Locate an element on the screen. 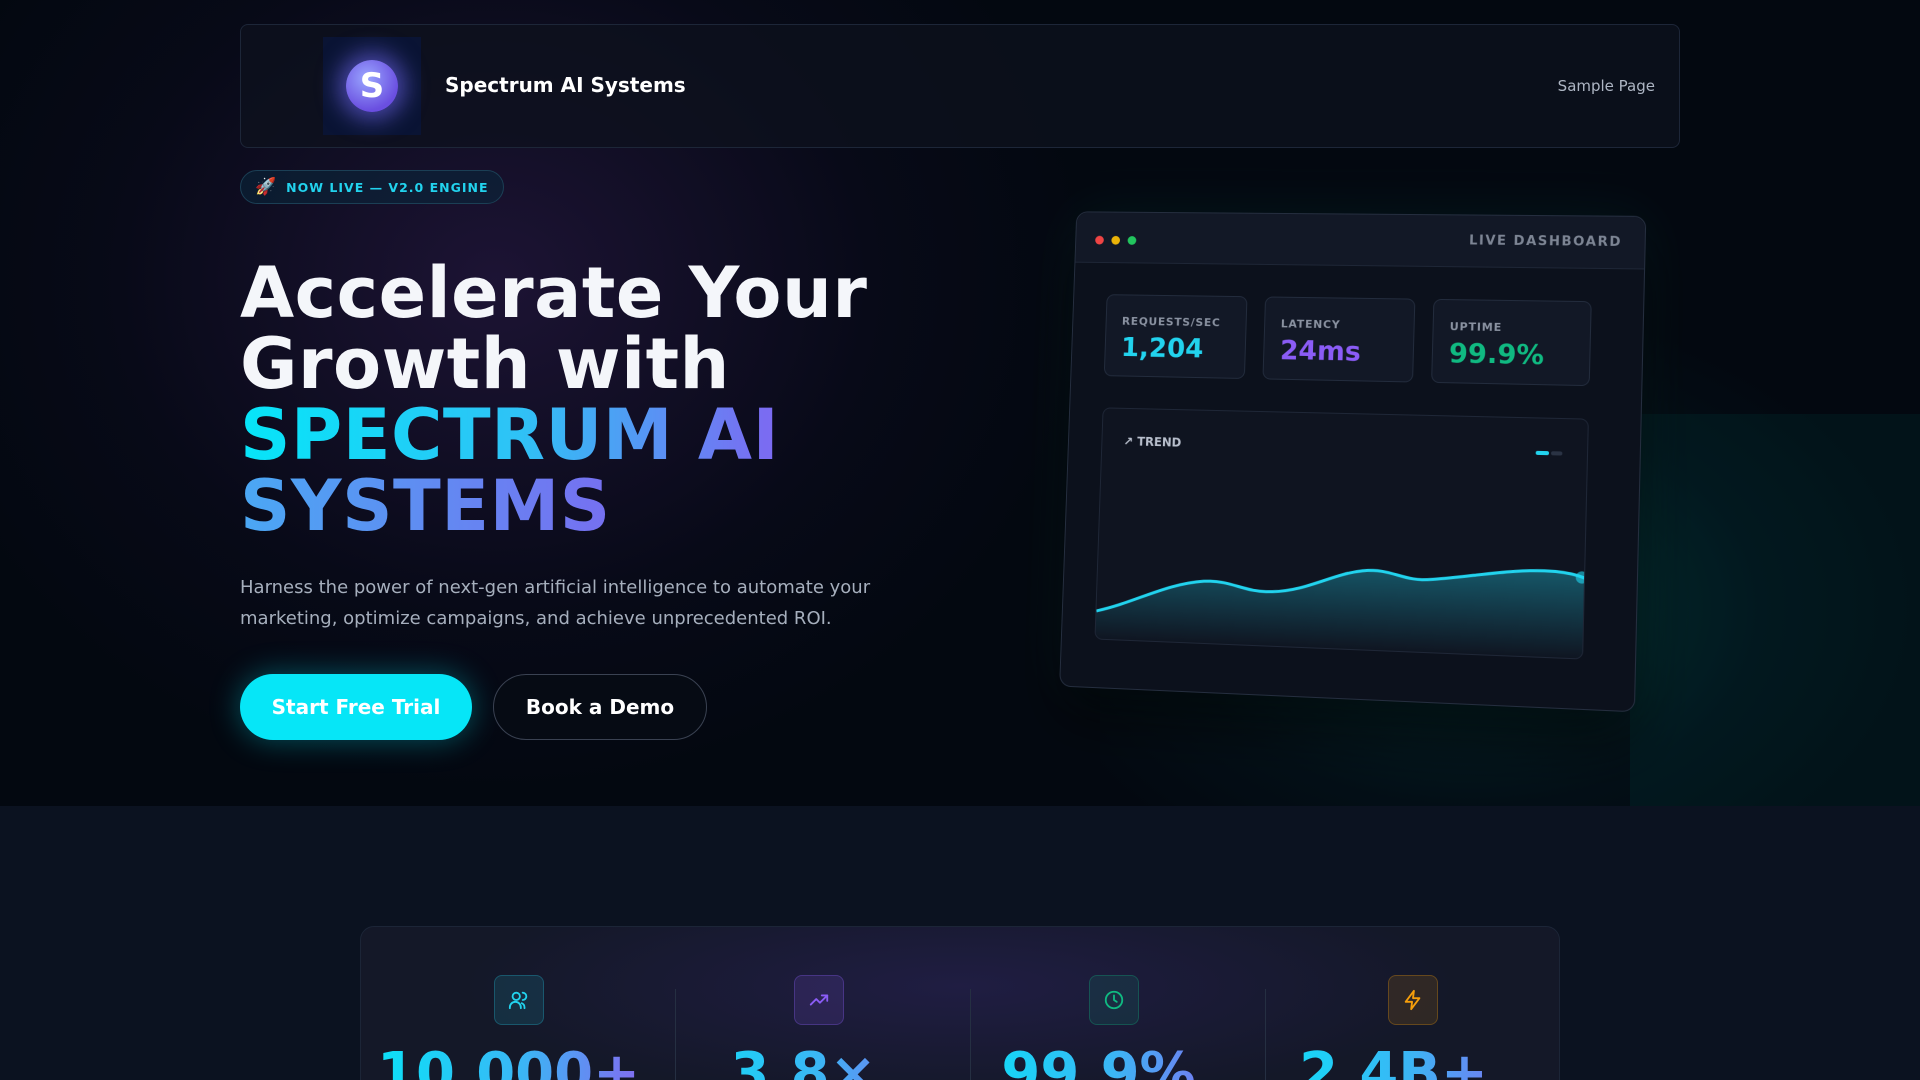 Image resolution: width=1920 pixels, height=1080 pixels. users-icon is located at coordinates (519, 1000).